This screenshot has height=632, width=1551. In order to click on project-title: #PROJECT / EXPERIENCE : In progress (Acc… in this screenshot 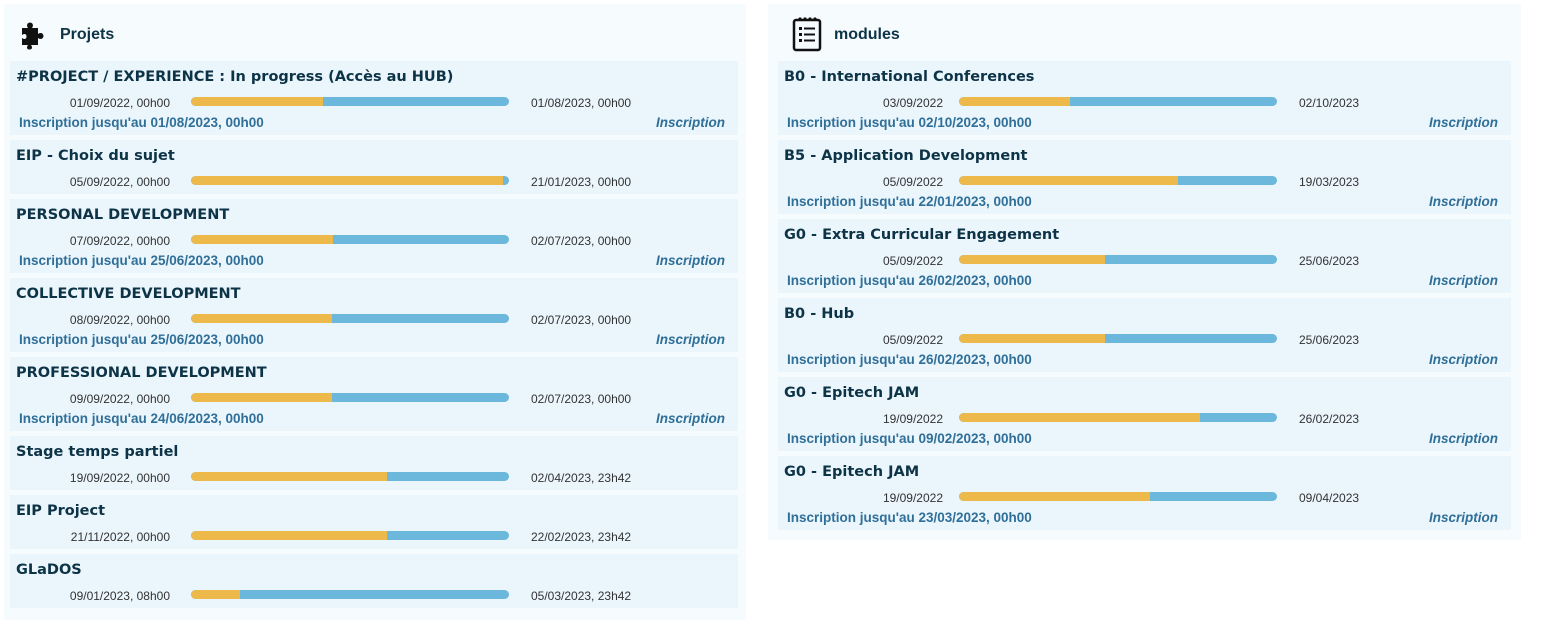, I will do `click(234, 77)`.